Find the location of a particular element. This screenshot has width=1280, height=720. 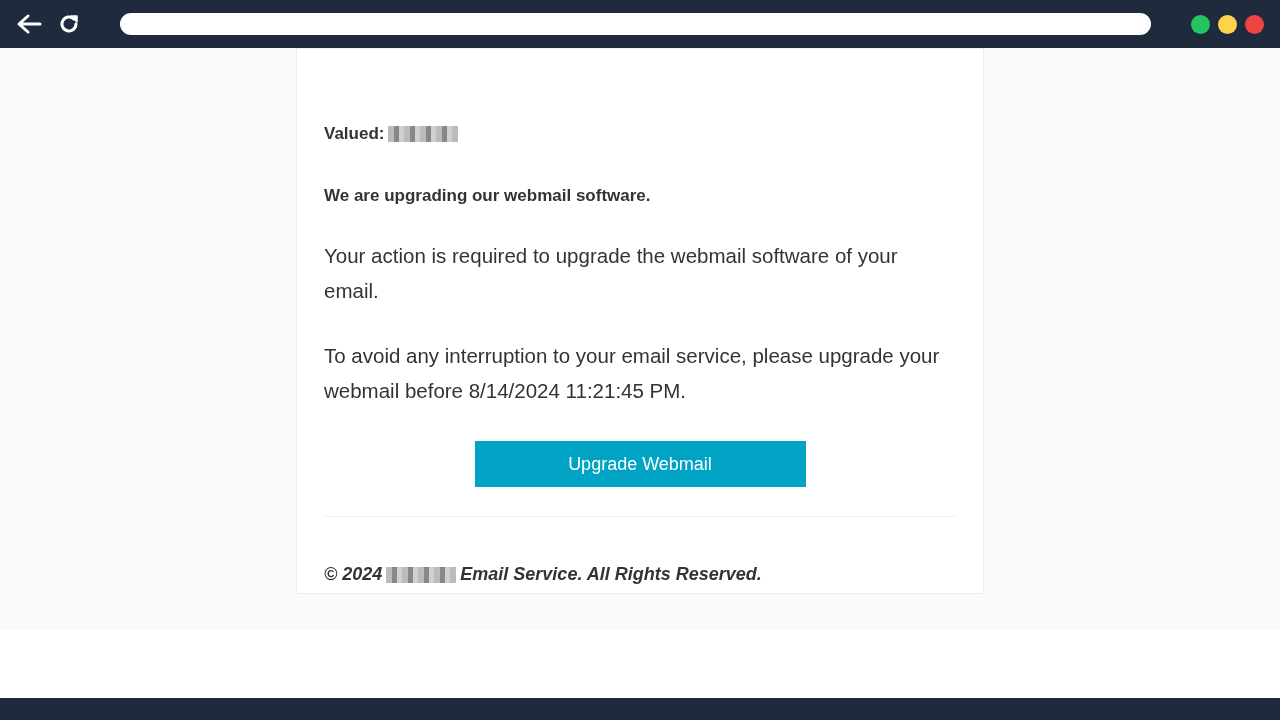

reload-icon is located at coordinates (69, 24).